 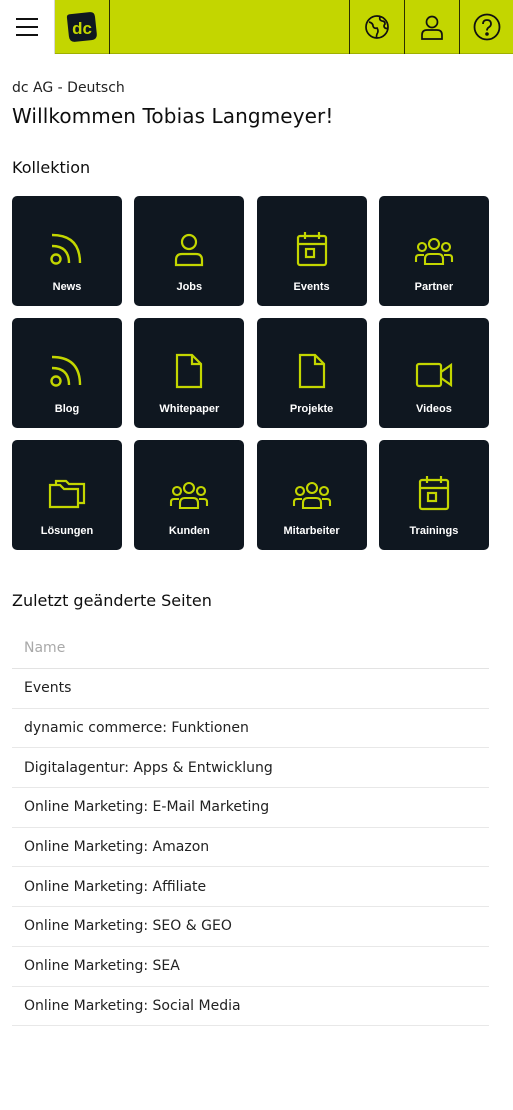 I want to click on dc-logo: dc, so click(x=82, y=27).